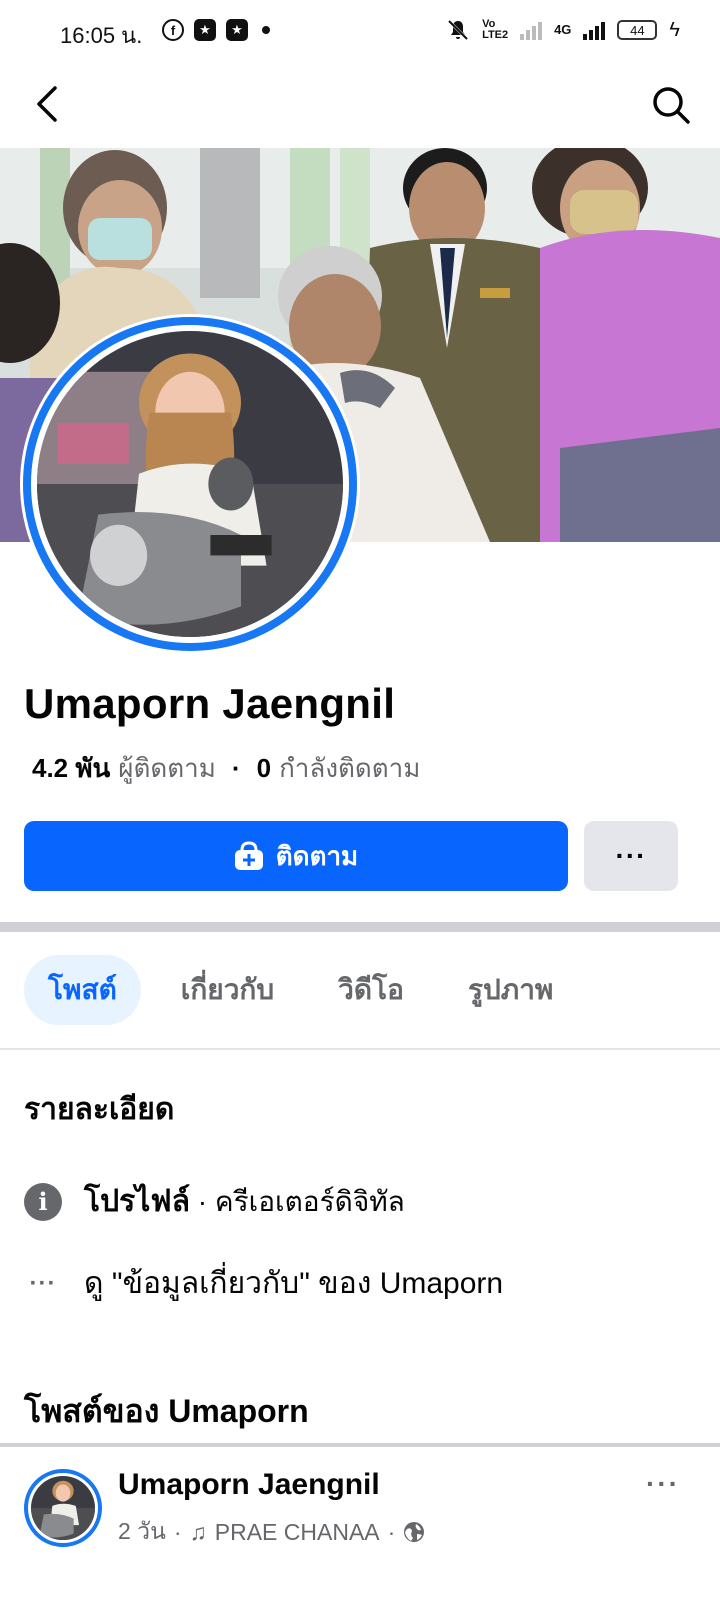  Describe the element at coordinates (82, 990) in the screenshot. I see `tab-posts: โพสต์` at that location.